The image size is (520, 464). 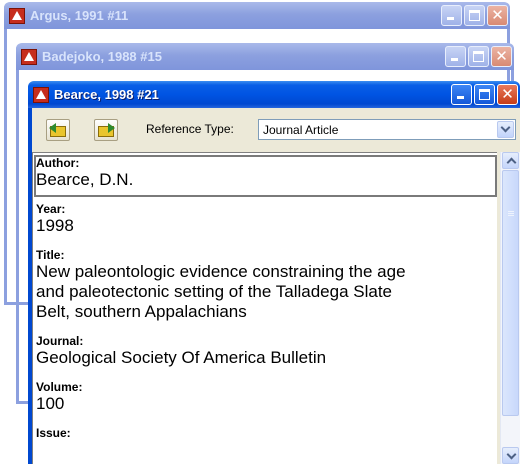 What do you see at coordinates (60, 341) in the screenshot?
I see `journal-label: Journal:` at bounding box center [60, 341].